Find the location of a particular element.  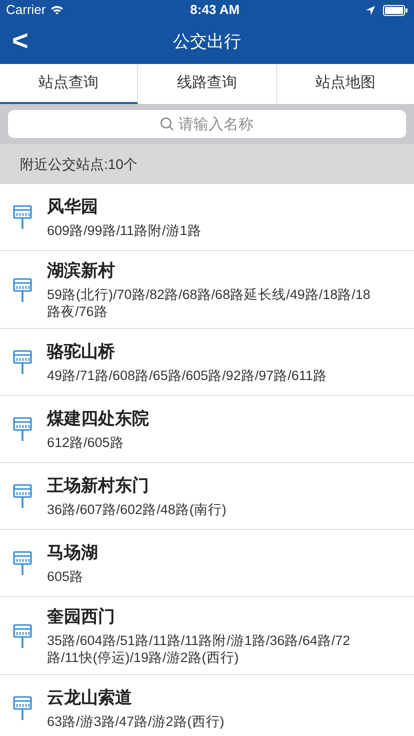

stop-row: 奎园西门 35路/604路/51路/11路/11路附/游1路/36路/64路/72路/11快(停运)/19路/游2路(西行) is located at coordinates (207, 636).